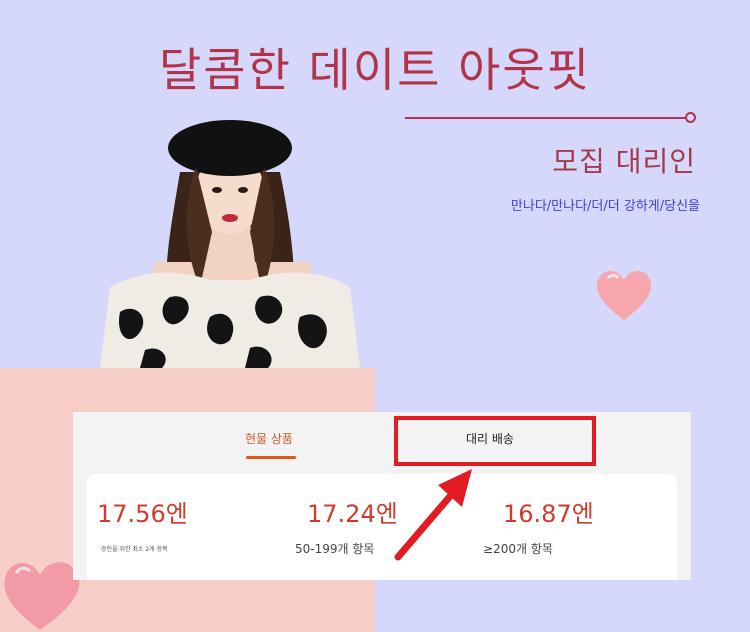  Describe the element at coordinates (269, 438) in the screenshot. I see `tab-spot-goods: 현물 상품` at that location.